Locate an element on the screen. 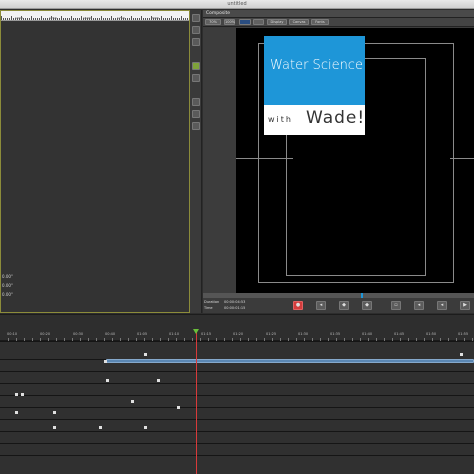 The image size is (474, 474). percent-select: 100% is located at coordinates (229, 22).